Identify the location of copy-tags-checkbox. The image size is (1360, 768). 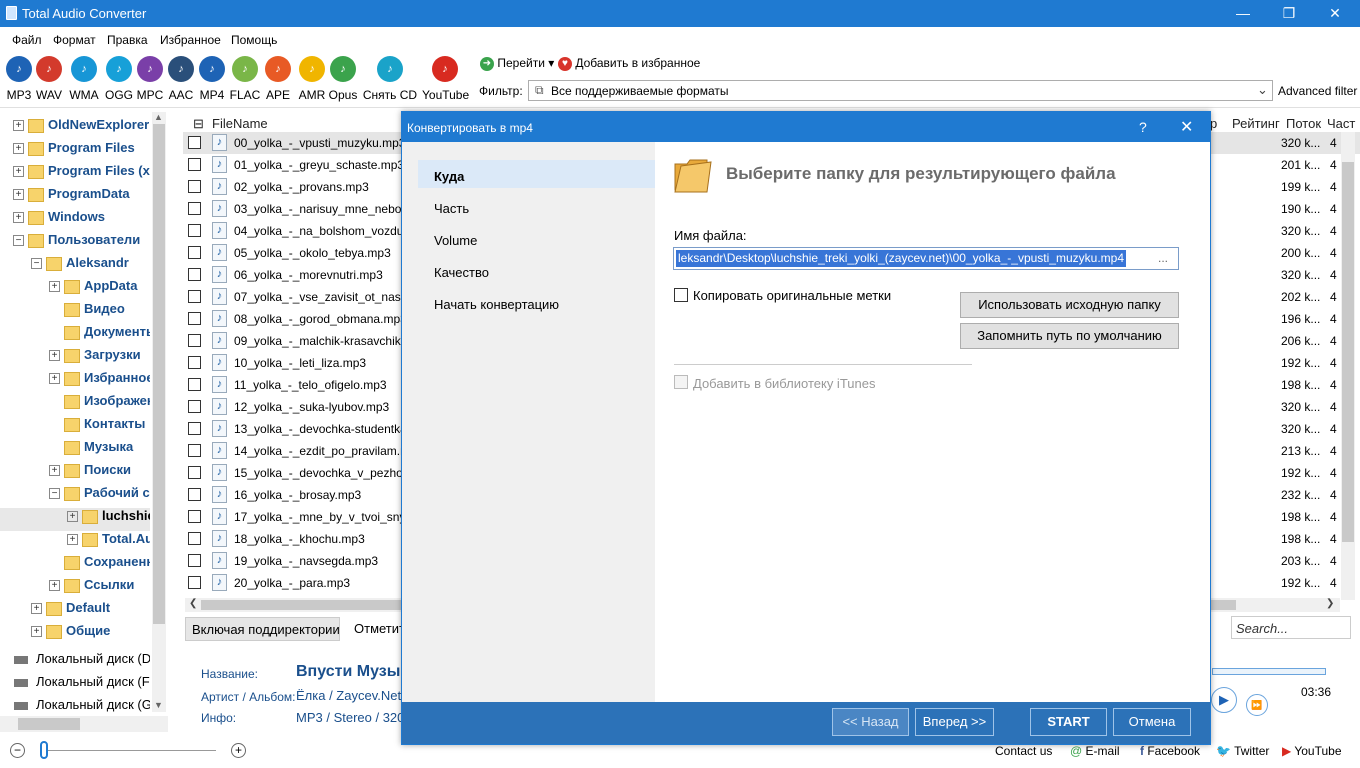
(681, 295).